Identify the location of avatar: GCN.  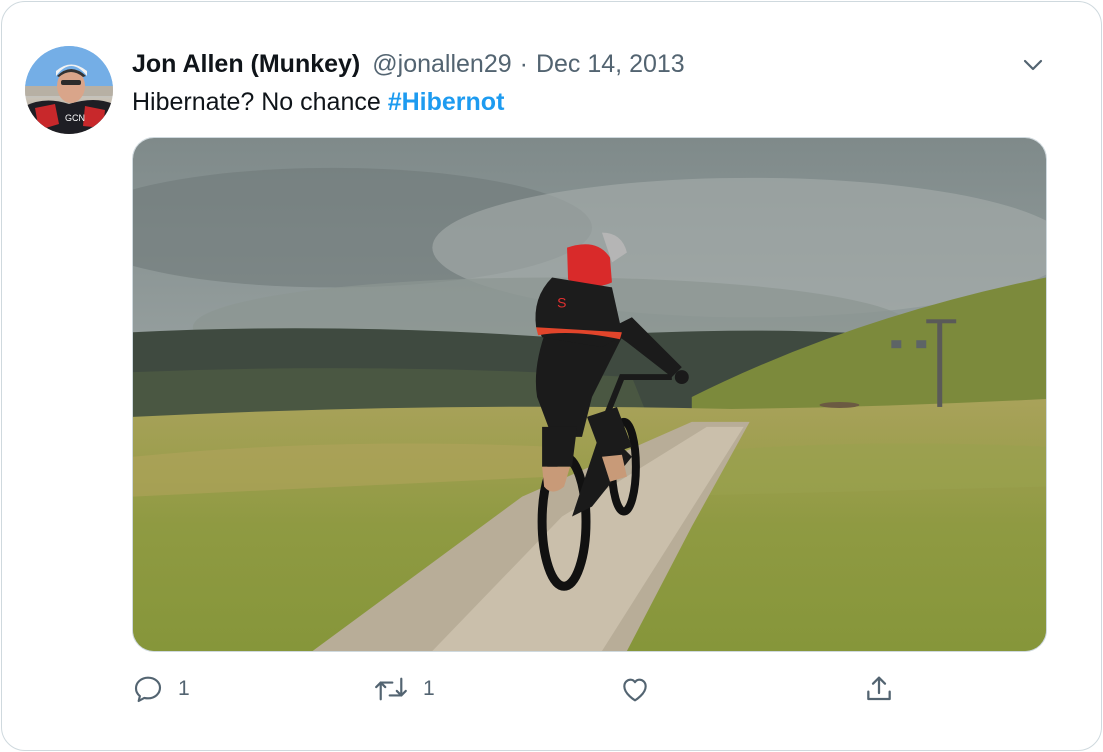
(69, 90).